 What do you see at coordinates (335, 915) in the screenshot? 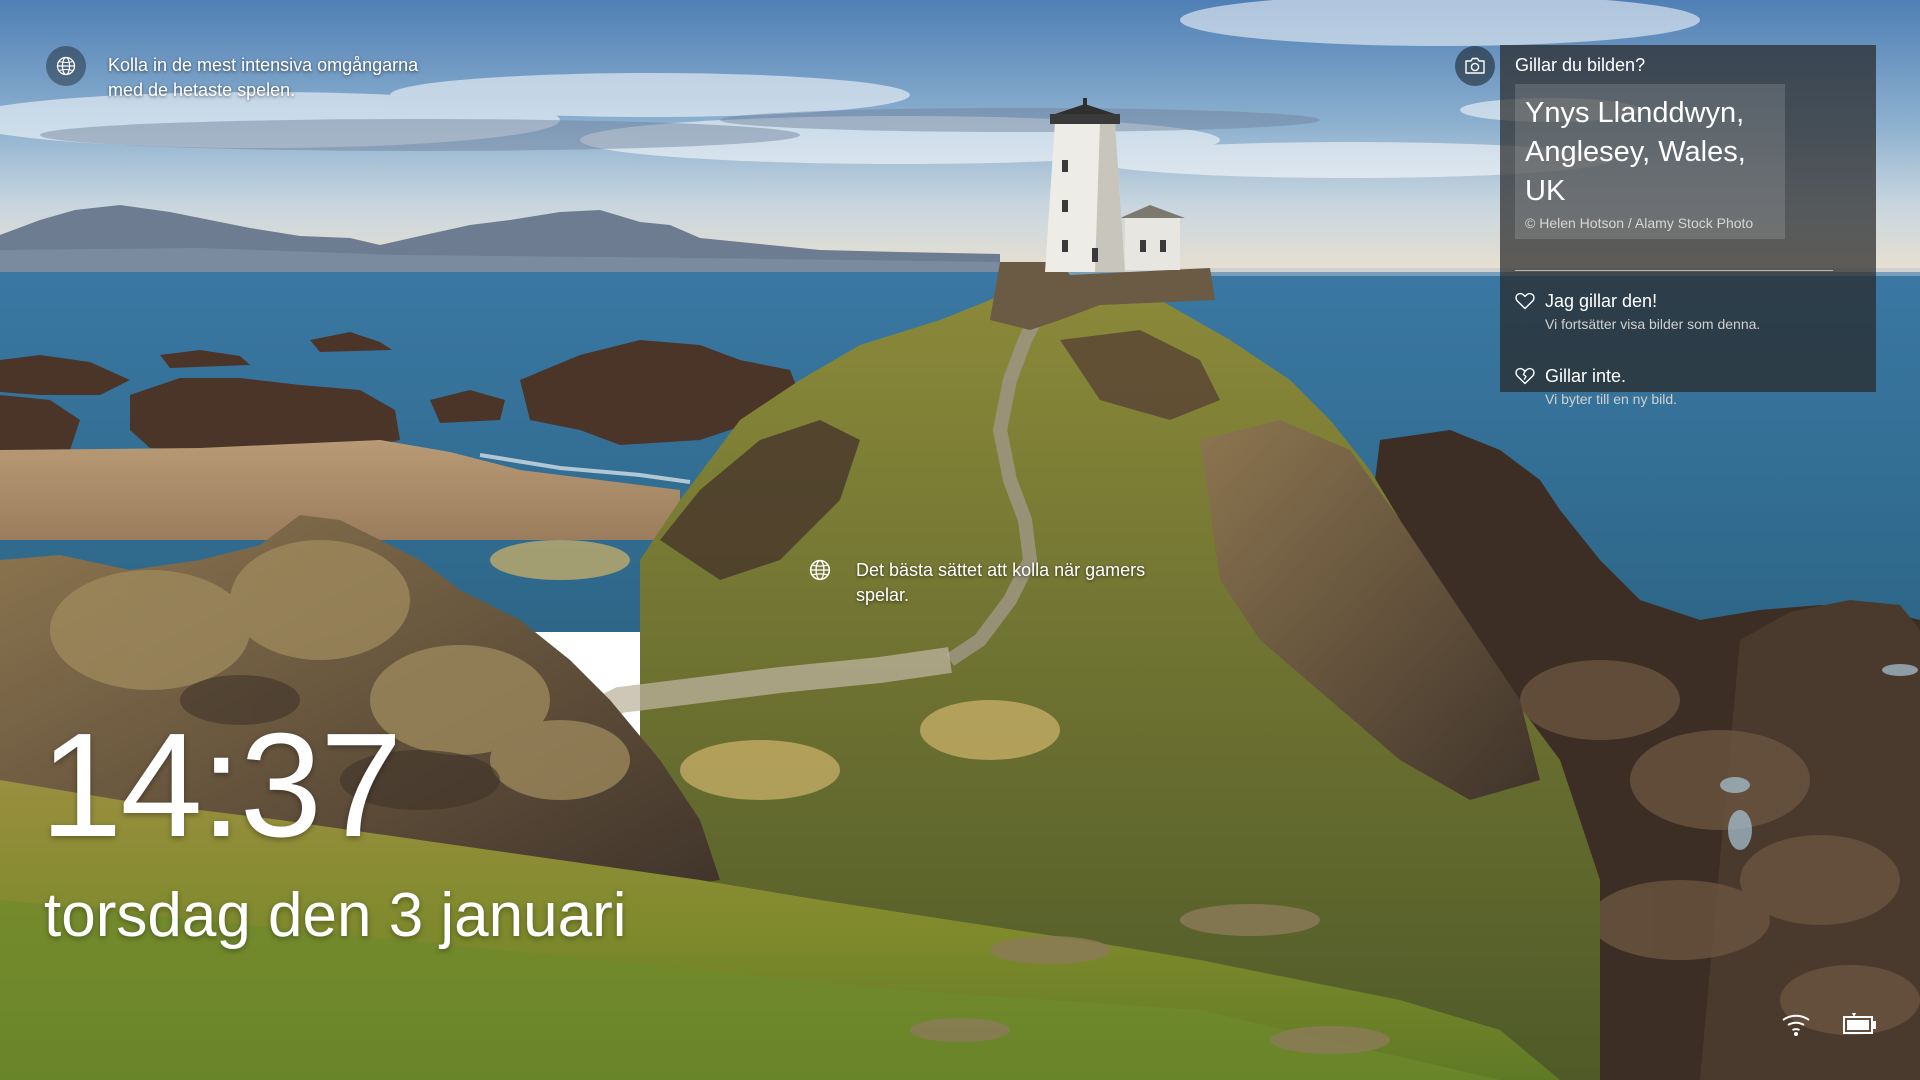
I see `lock-screen-date: torsdag den 3 januari` at bounding box center [335, 915].